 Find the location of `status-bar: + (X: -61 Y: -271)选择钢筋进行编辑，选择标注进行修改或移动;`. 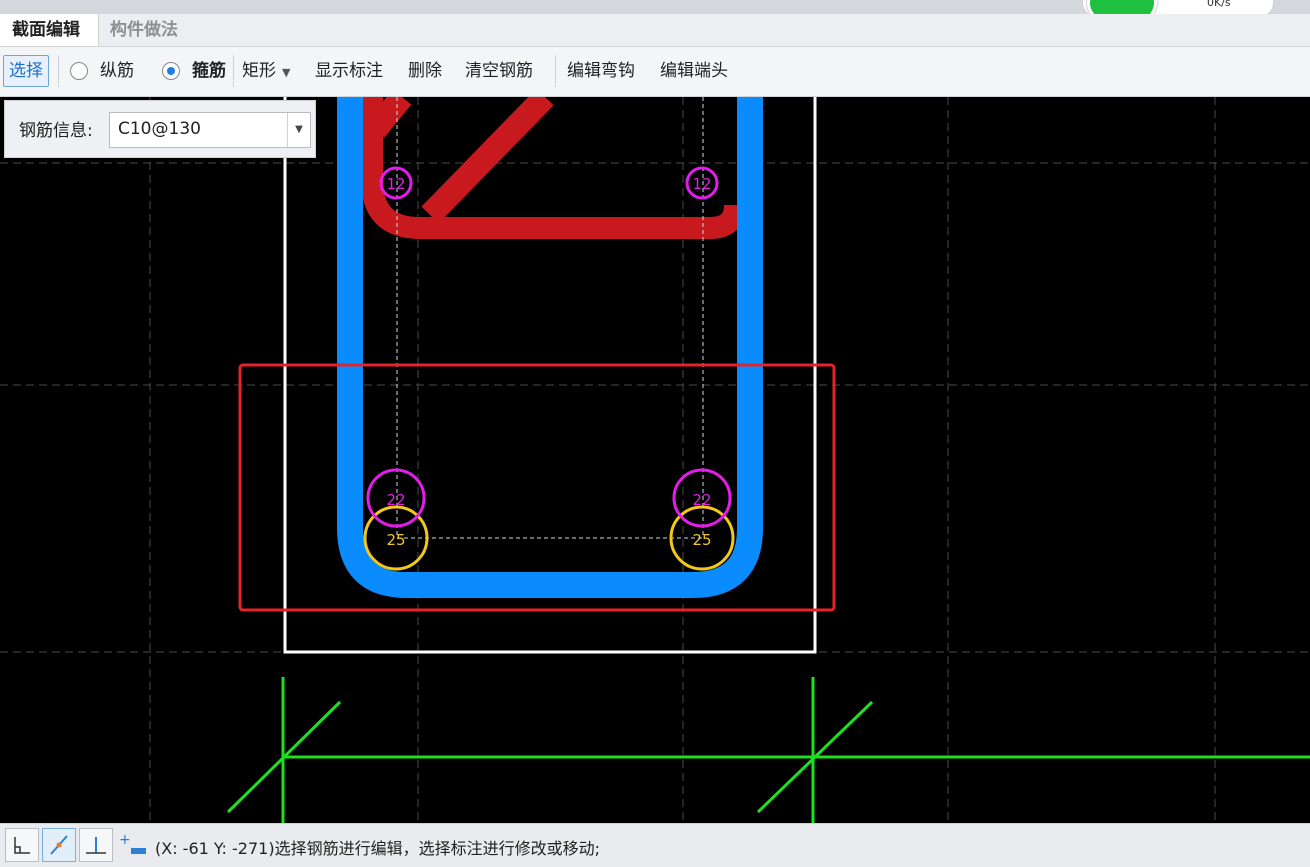

status-bar: + (X: -61 Y: -271)选择钢筋进行编辑，选择标注进行修改或移动; is located at coordinates (655, 845).